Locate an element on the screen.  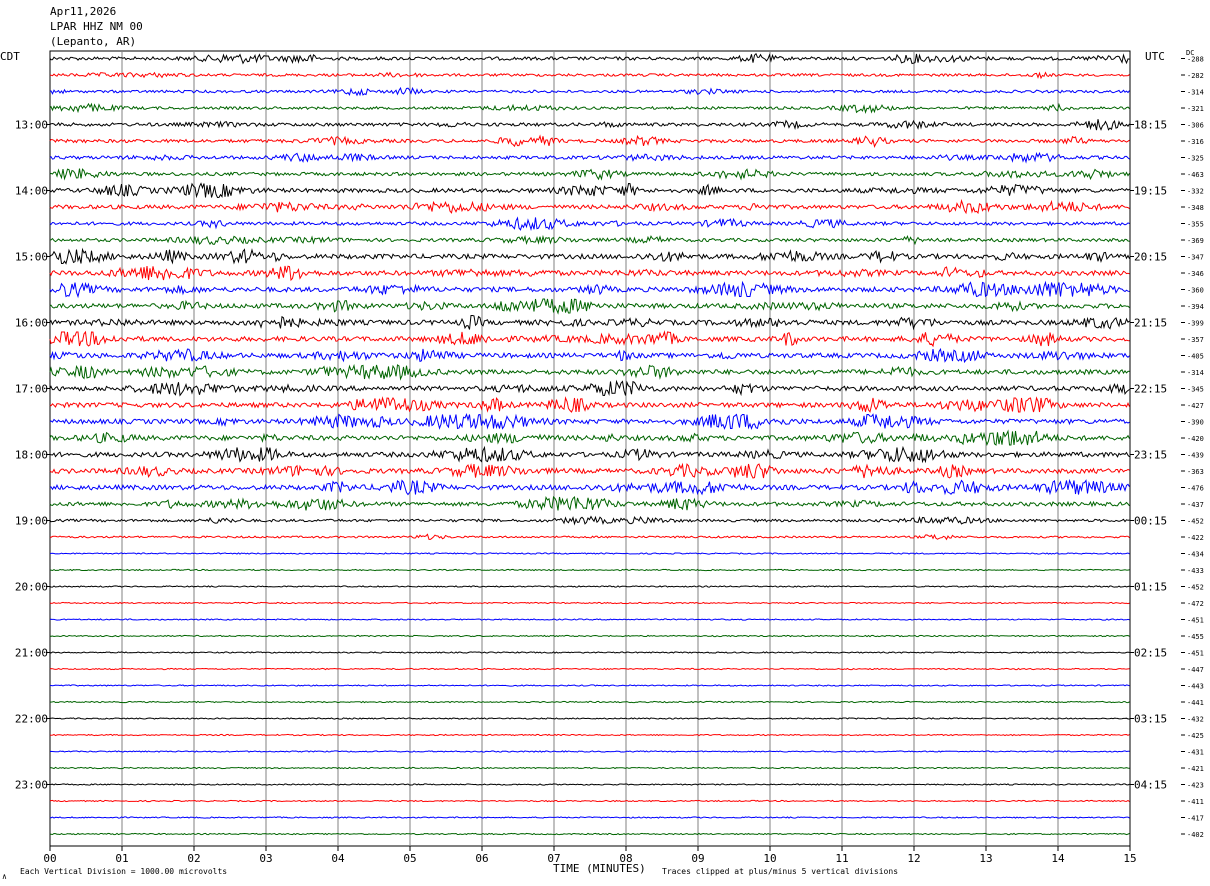
dc-offset-label: -346 is located at coordinates (1195, 274).